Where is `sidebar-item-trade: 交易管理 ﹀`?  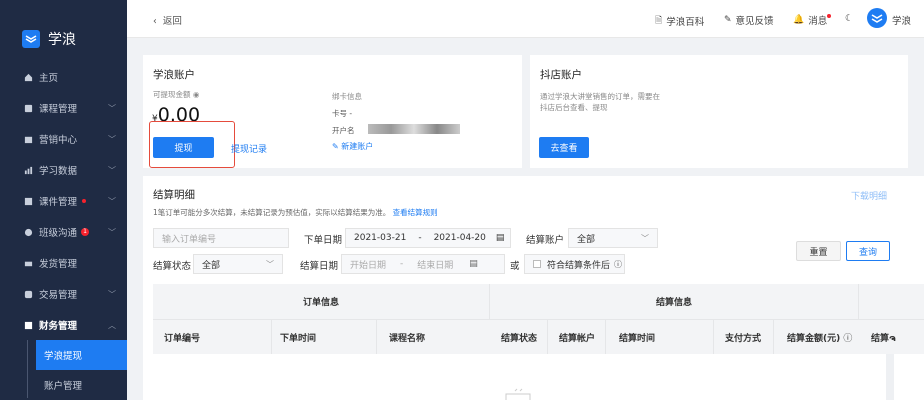
sidebar-item-trade: 交易管理 ﹀ is located at coordinates (63, 294).